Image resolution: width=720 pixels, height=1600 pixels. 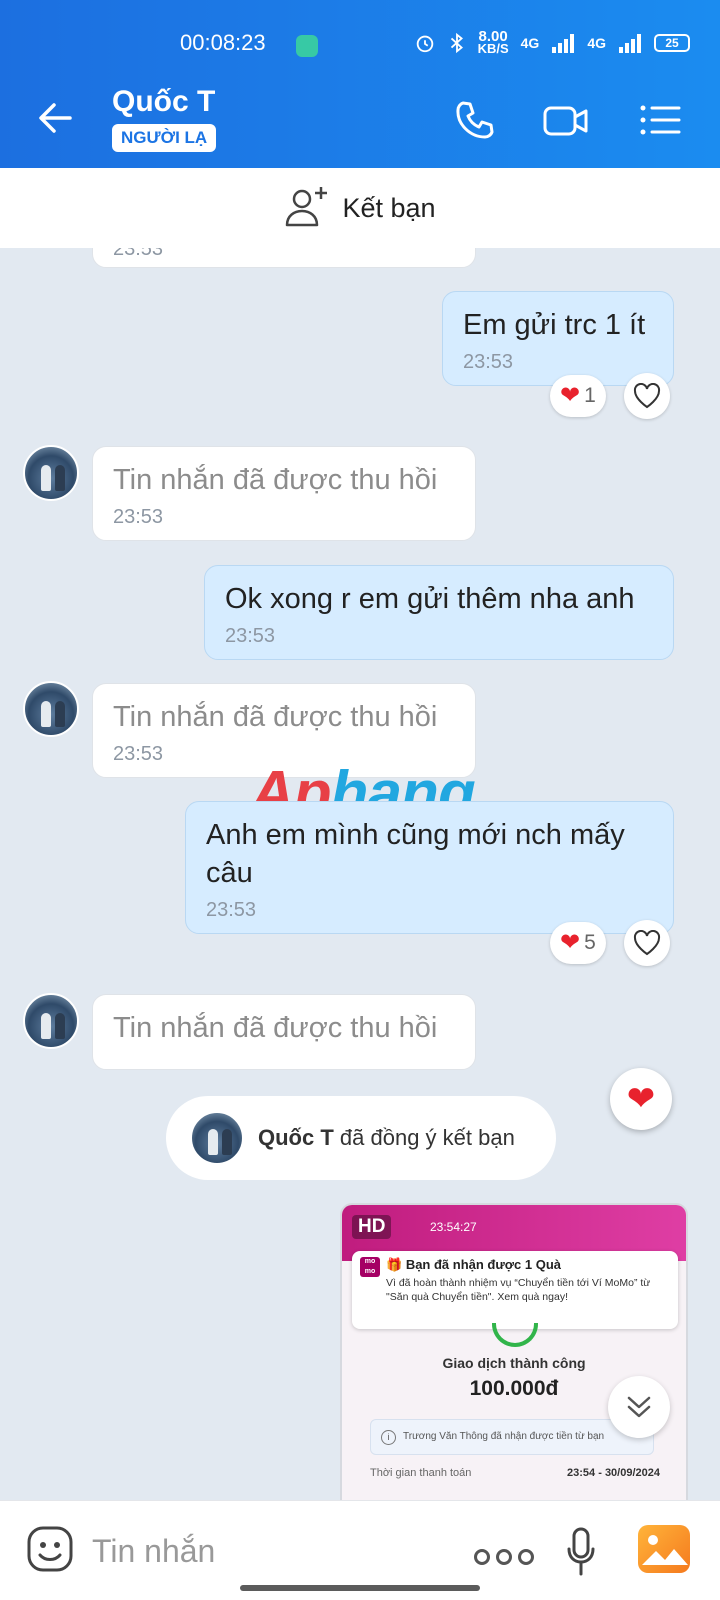 What do you see at coordinates (307, 207) in the screenshot?
I see `add-user-icon` at bounding box center [307, 207].